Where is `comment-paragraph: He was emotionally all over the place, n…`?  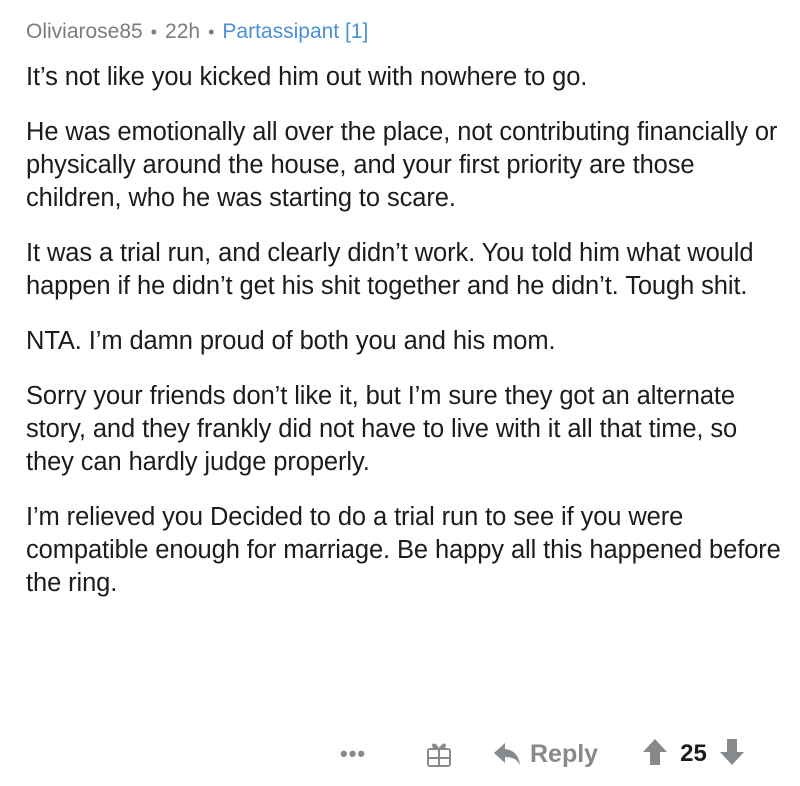
comment-paragraph: He was emotionally all over the place, n… is located at coordinates (402, 165).